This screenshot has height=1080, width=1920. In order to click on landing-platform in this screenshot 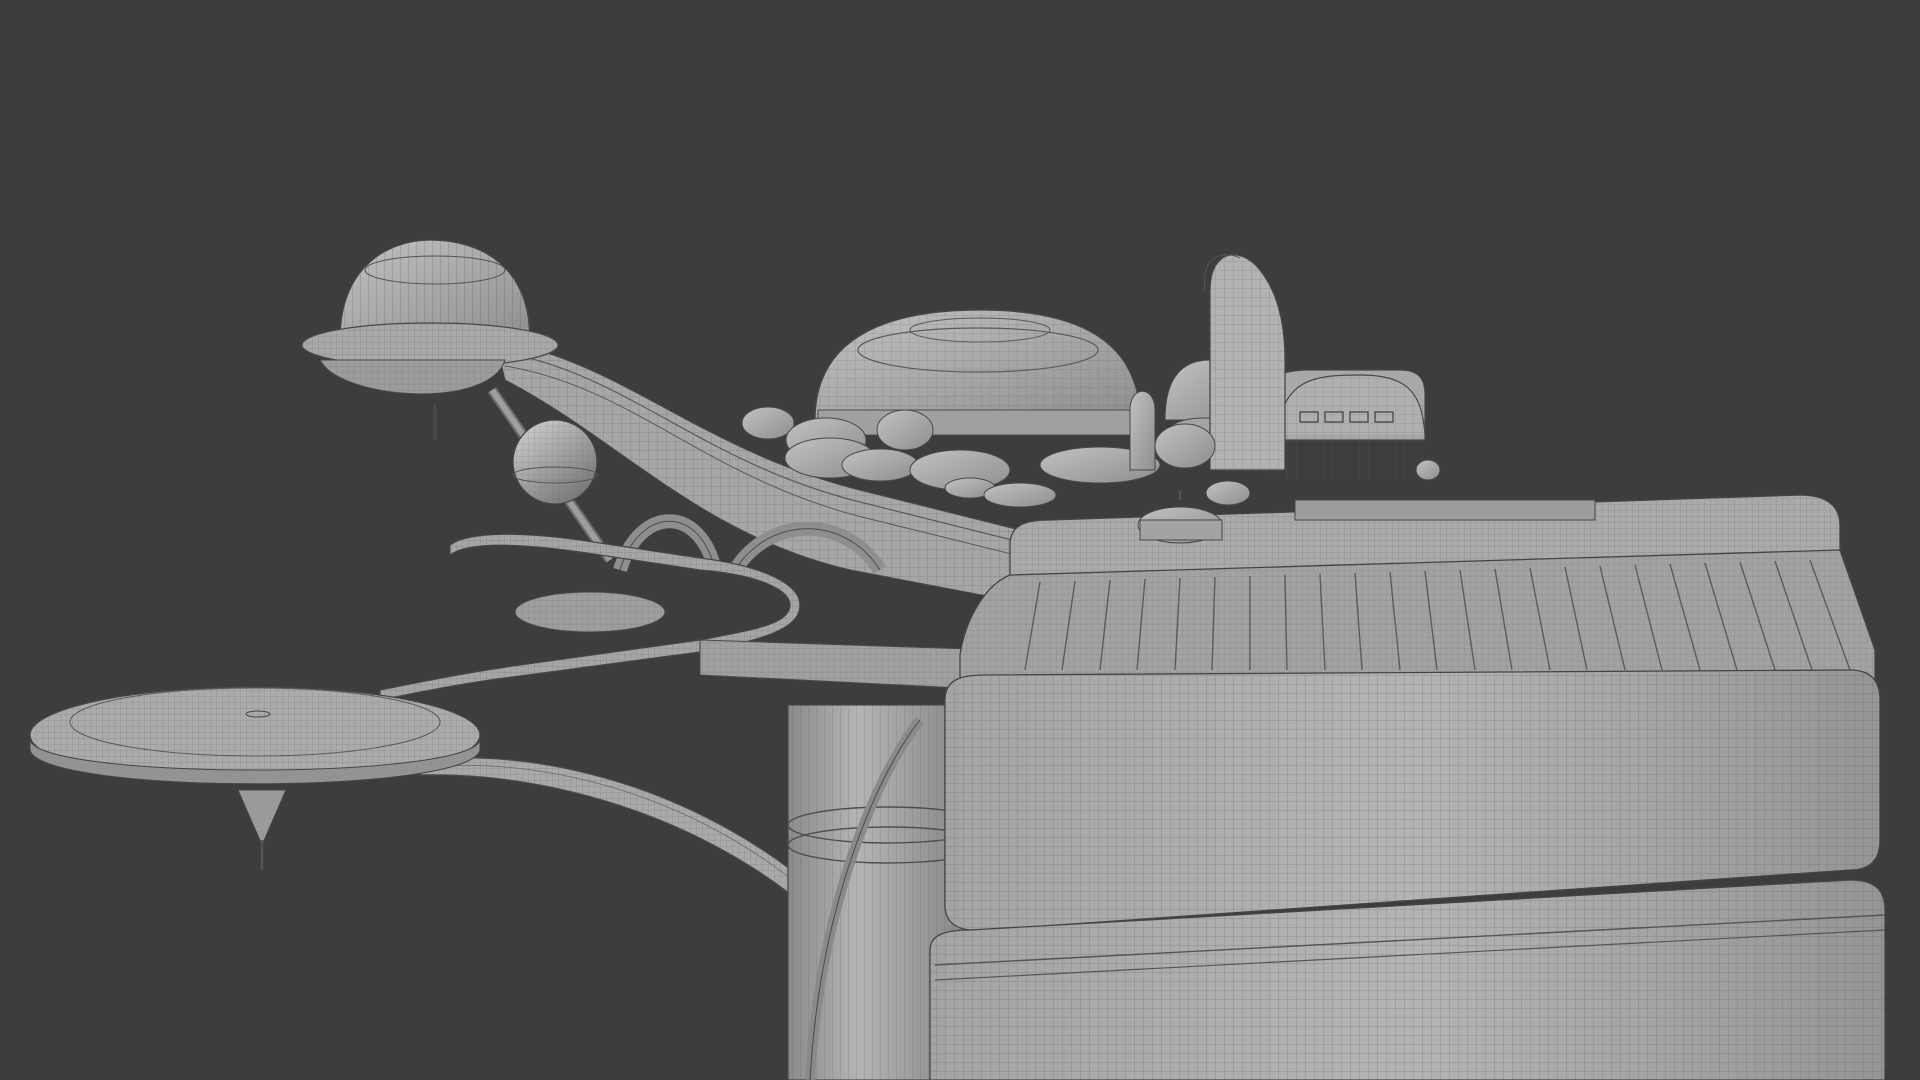, I will do `click(255, 778)`.